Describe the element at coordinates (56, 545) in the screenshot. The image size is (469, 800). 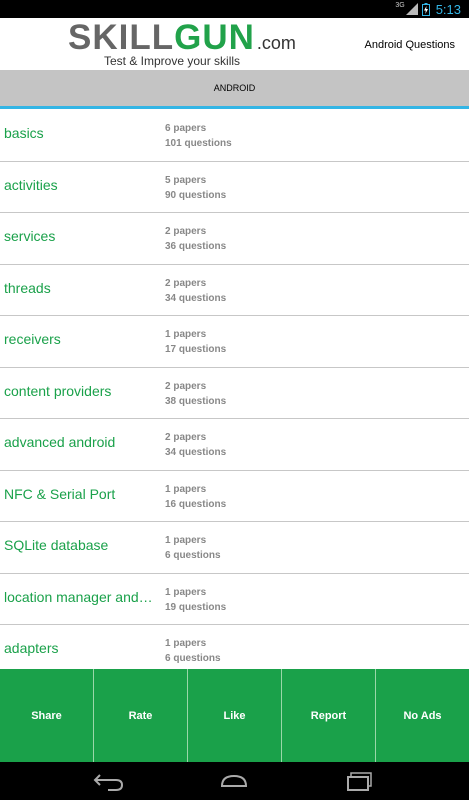
I see `topic-name: SQLite database` at that location.